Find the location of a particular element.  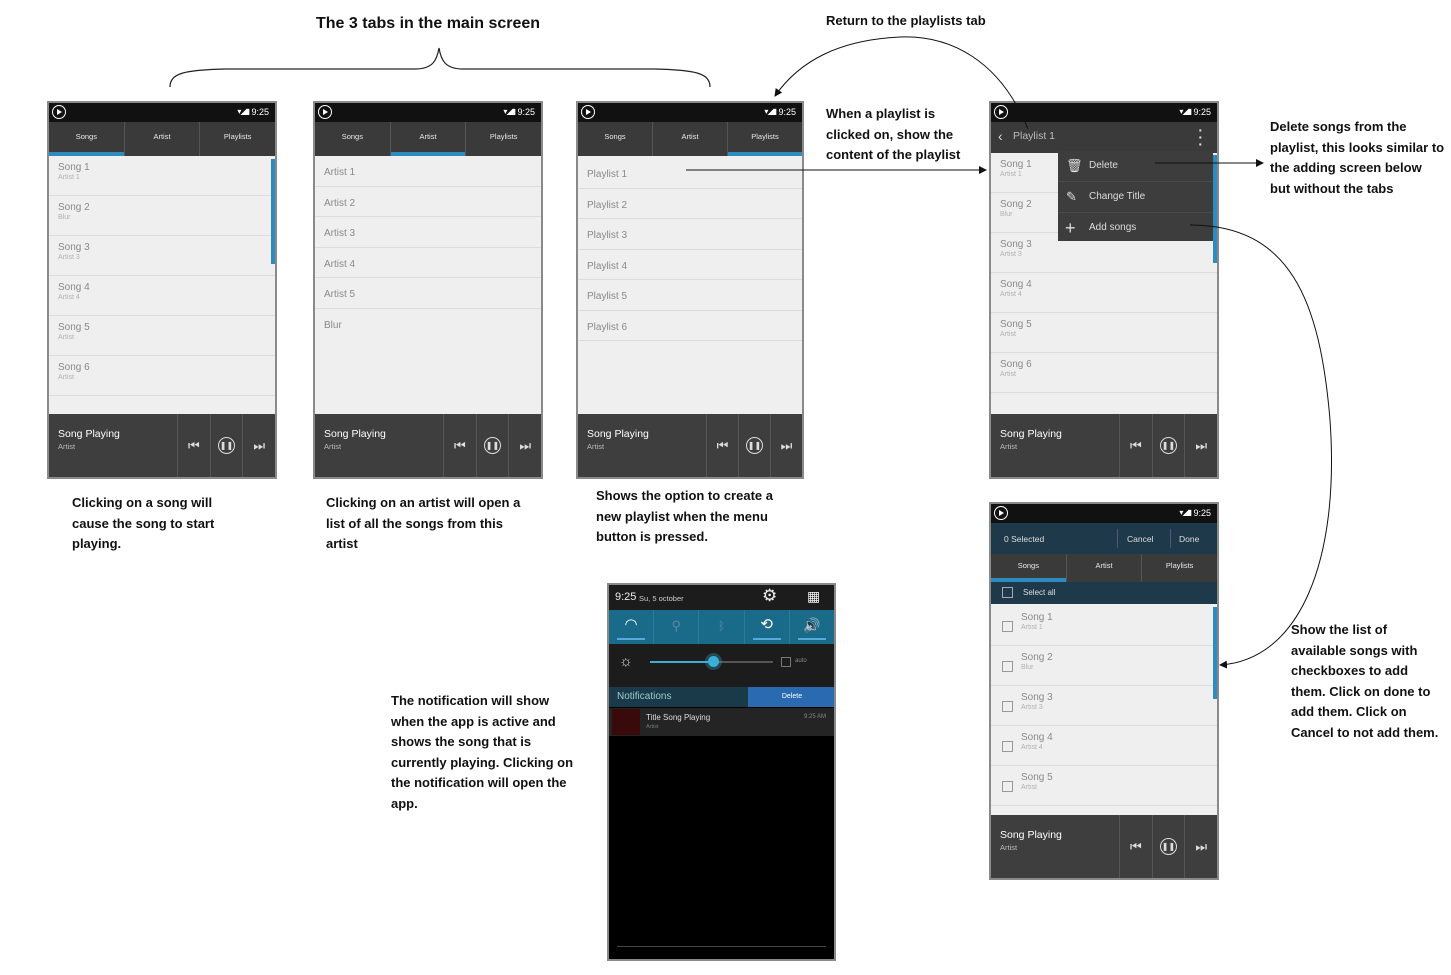

arrow-return is located at coordinates (901, 83).